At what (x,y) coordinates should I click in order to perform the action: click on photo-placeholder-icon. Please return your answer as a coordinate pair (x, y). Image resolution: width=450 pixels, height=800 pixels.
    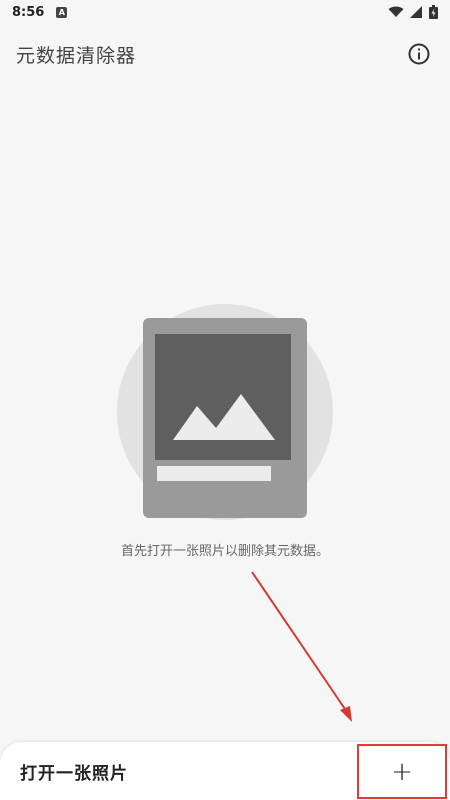
    Looking at the image, I should click on (225, 412).